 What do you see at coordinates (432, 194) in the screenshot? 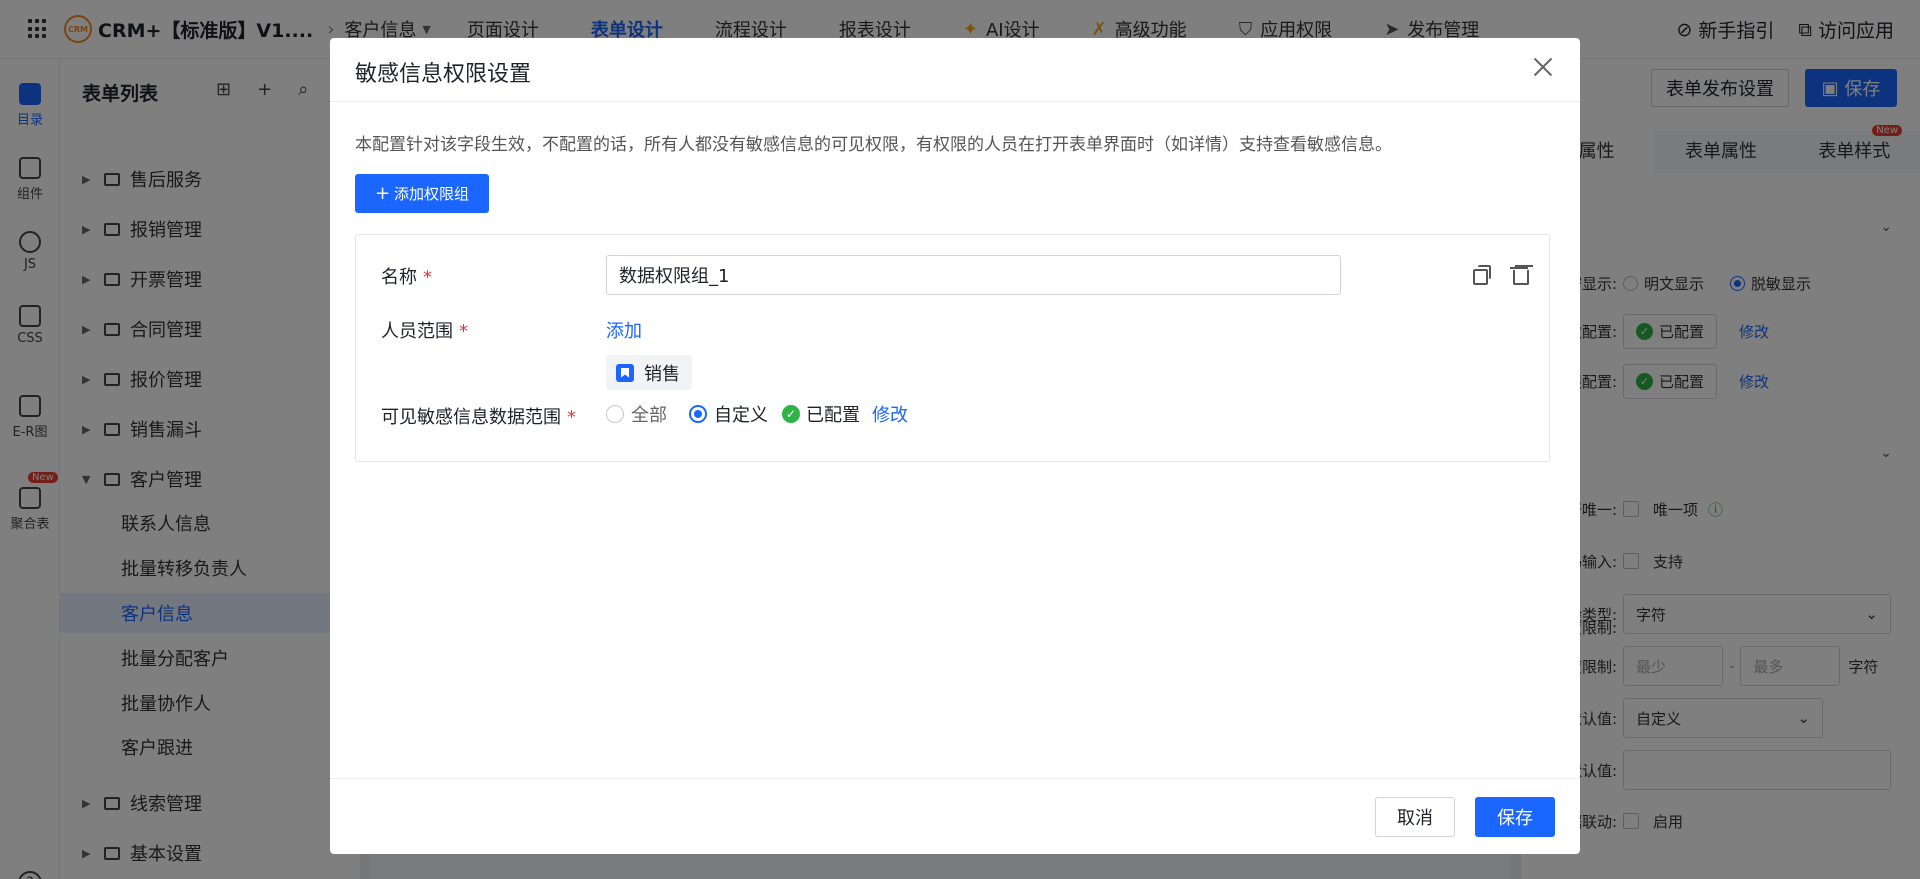
I see `button-label: 添加权限组` at bounding box center [432, 194].